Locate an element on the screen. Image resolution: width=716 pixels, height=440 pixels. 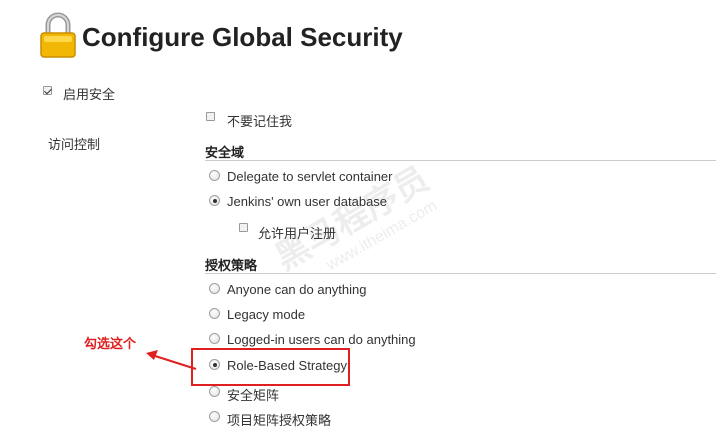
authorization-divider is located at coordinates (460, 273).